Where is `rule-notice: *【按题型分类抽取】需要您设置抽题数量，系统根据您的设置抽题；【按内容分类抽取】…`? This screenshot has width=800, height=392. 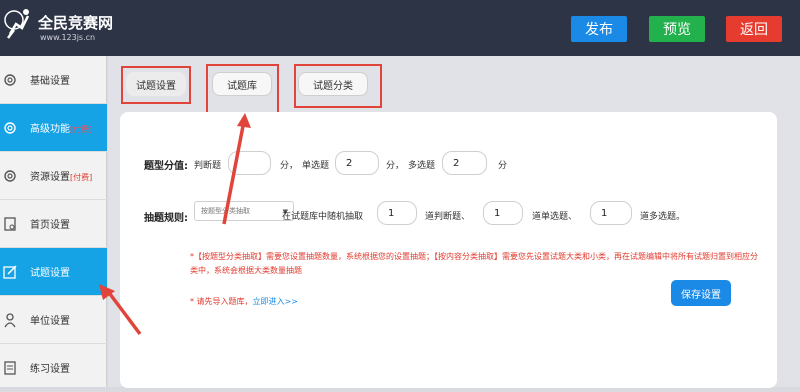 rule-notice: *【按题型分类抽取】需要您设置抽题数量，系统根据您的设置抽题；【按内容分类抽取】… is located at coordinates (474, 263).